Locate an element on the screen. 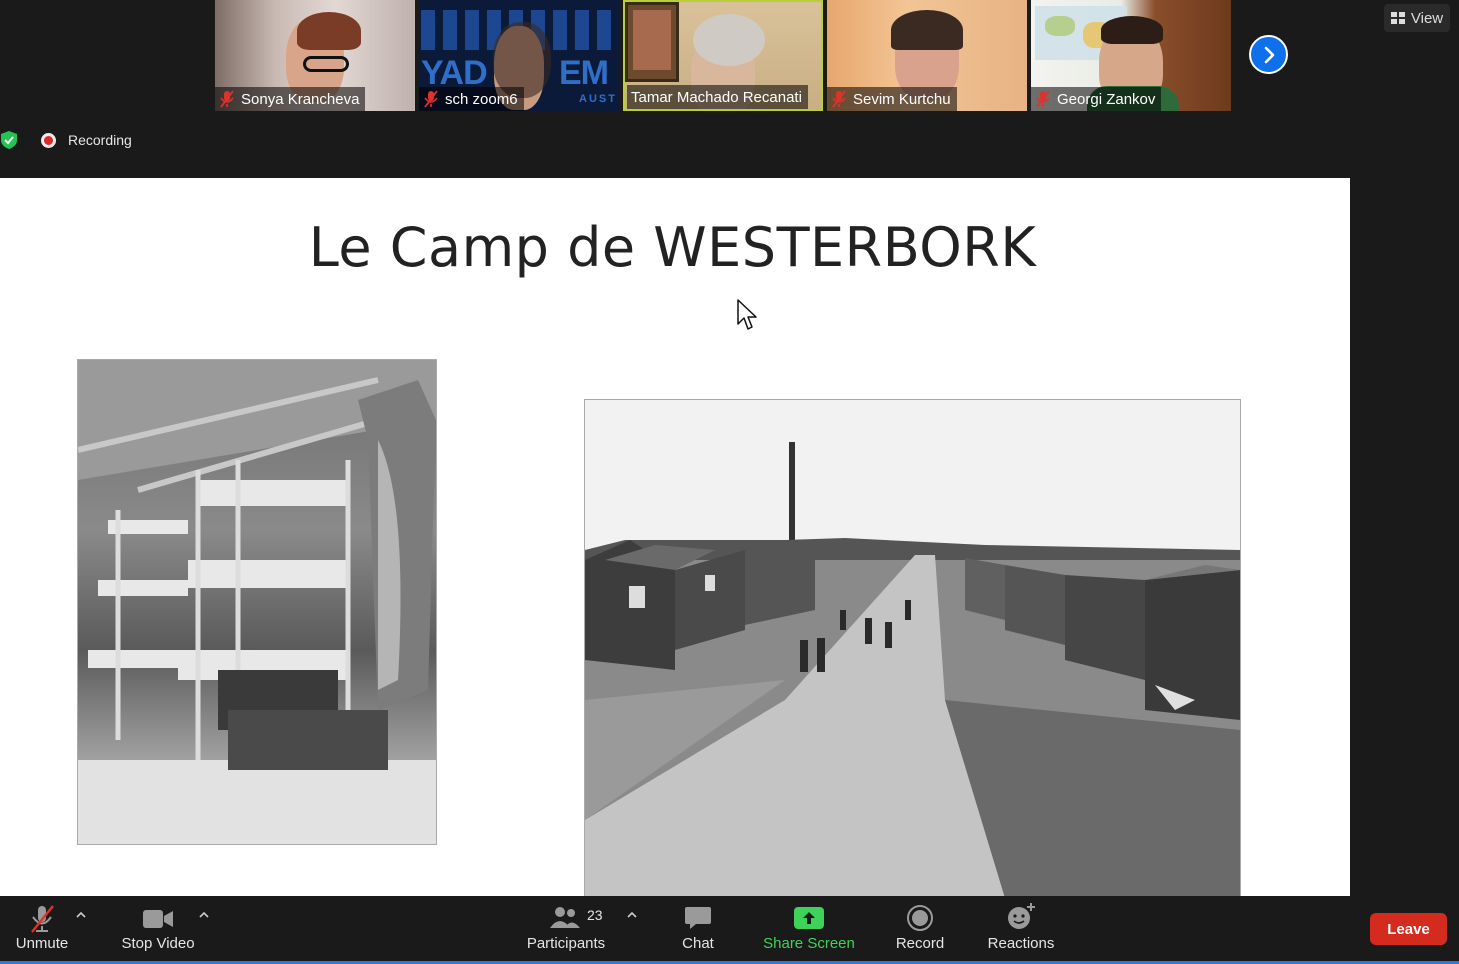  stop-video-button: Stop Video is located at coordinates (158, 928).